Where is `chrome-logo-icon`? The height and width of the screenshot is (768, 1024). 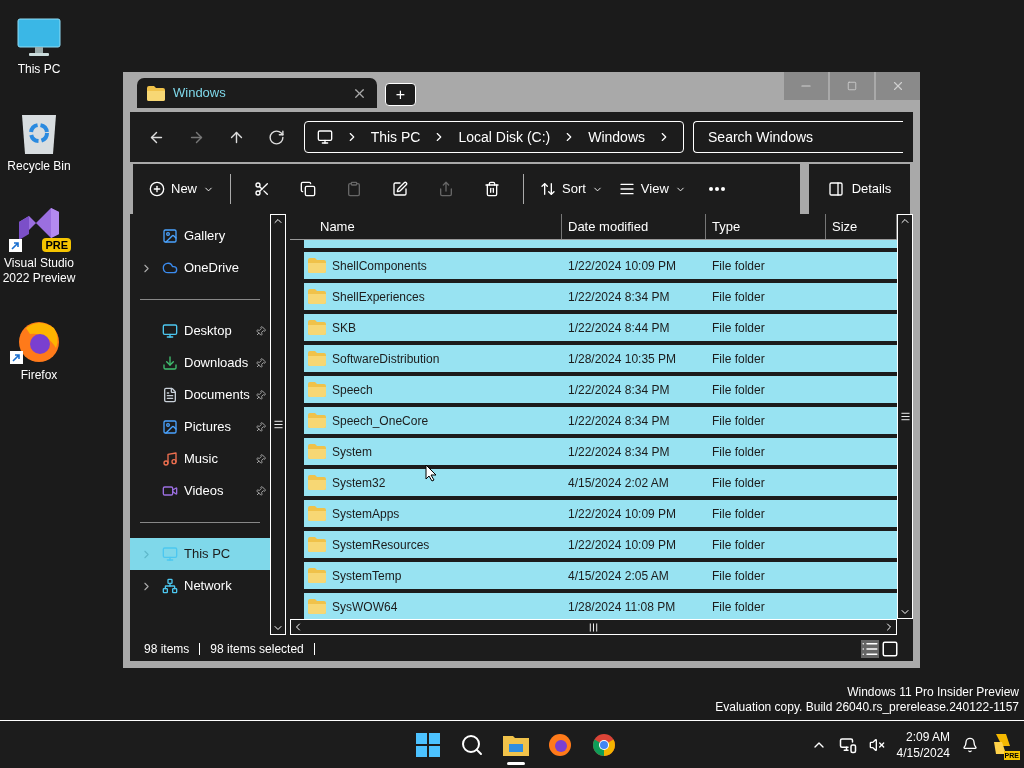
chrome-logo-icon is located at coordinates (604, 744).